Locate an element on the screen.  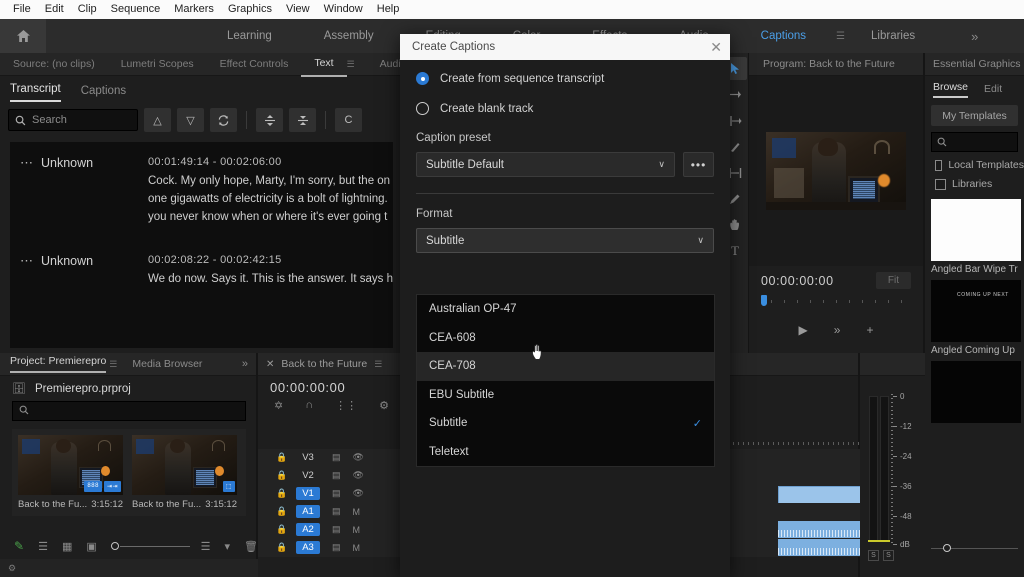
project-file-row: 🗄 Premierepro.prproj is located at coordinates (128, 386).